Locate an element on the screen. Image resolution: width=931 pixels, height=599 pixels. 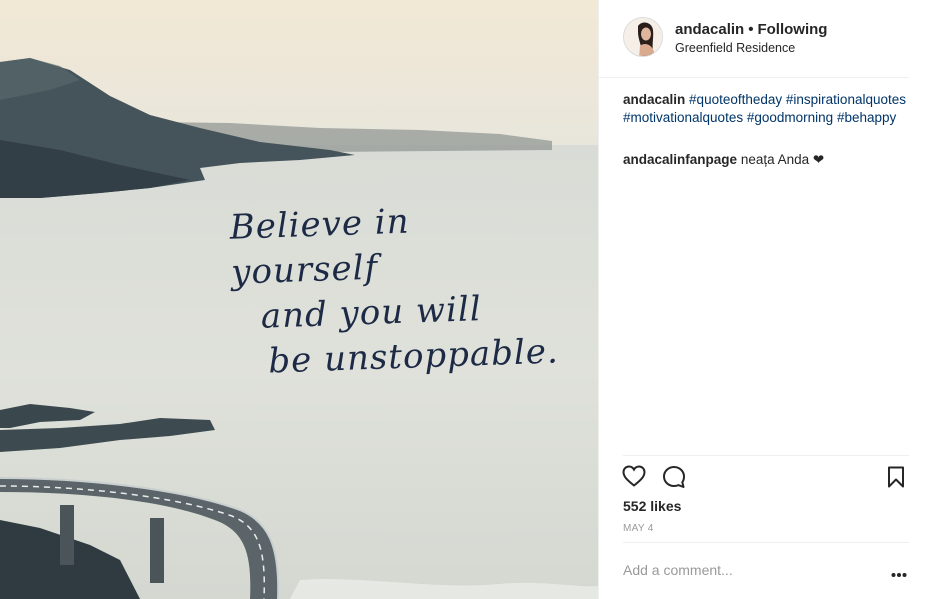
quote-line: Believe in yourself is located at coordinates (320, 247).